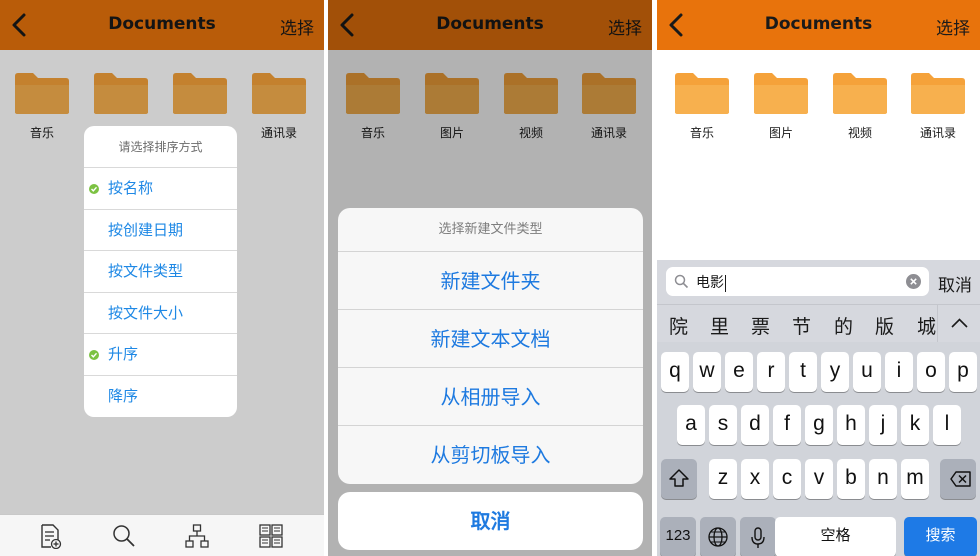  Describe the element at coordinates (160, 396) in the screenshot. I see `sort-descending: 降序` at that location.